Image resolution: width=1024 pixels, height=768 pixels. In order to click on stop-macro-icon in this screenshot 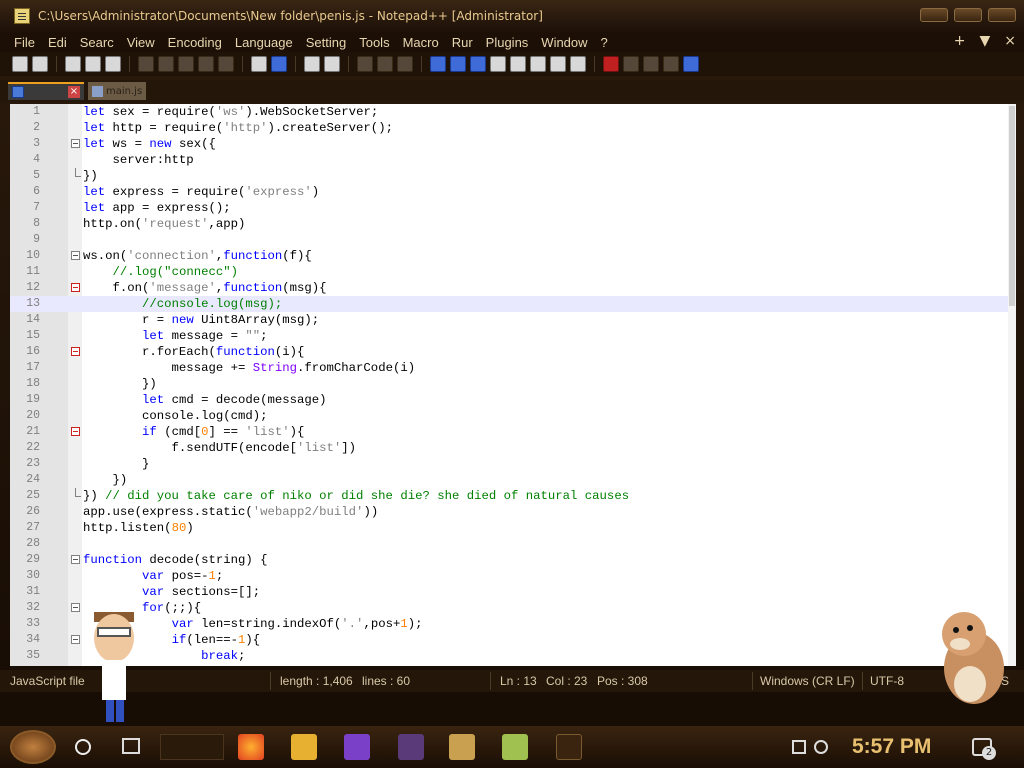, I will do `click(631, 64)`.